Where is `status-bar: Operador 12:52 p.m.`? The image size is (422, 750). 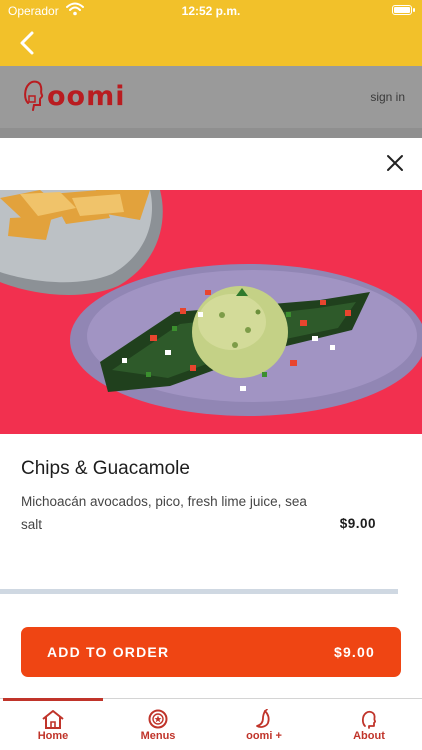 status-bar: Operador 12:52 p.m. is located at coordinates (211, 11).